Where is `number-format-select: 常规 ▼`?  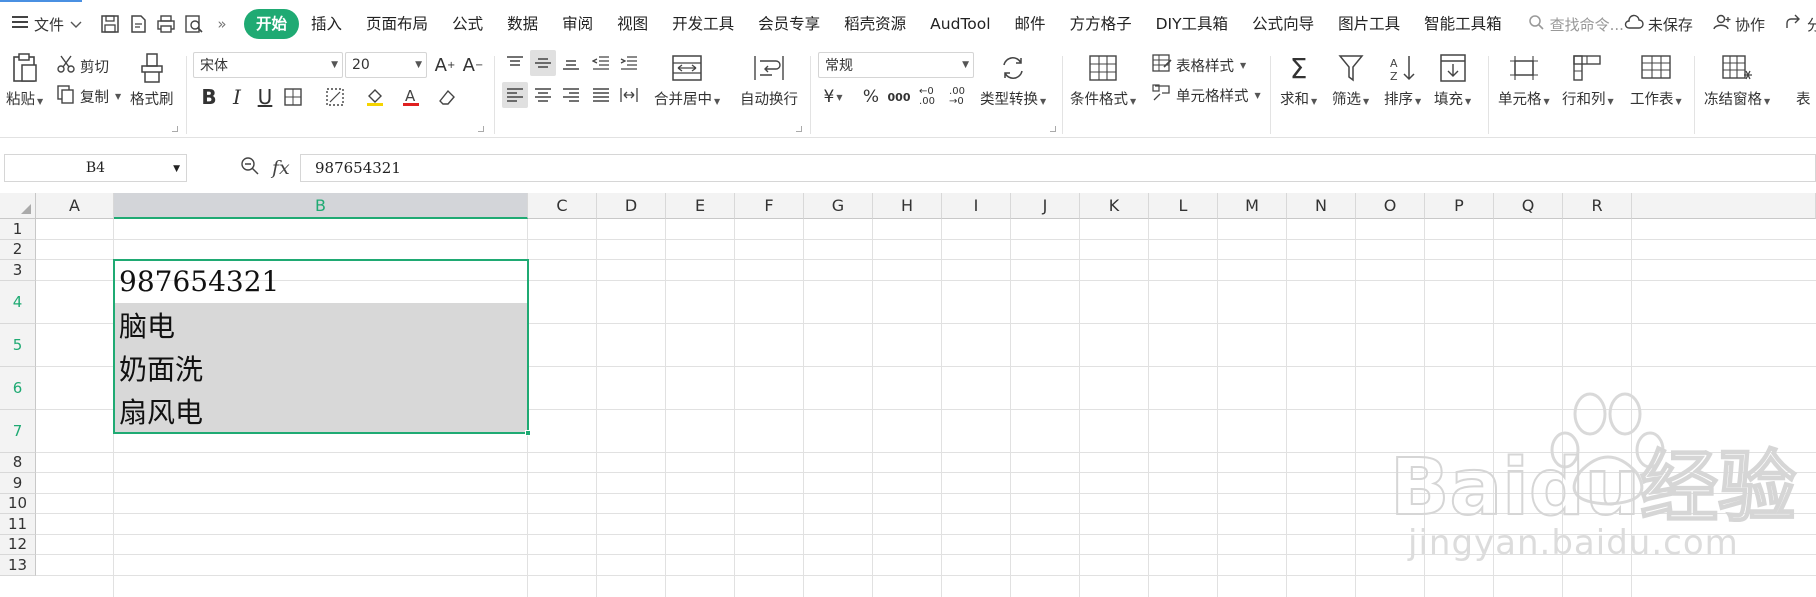 number-format-select: 常规 ▼ is located at coordinates (896, 65).